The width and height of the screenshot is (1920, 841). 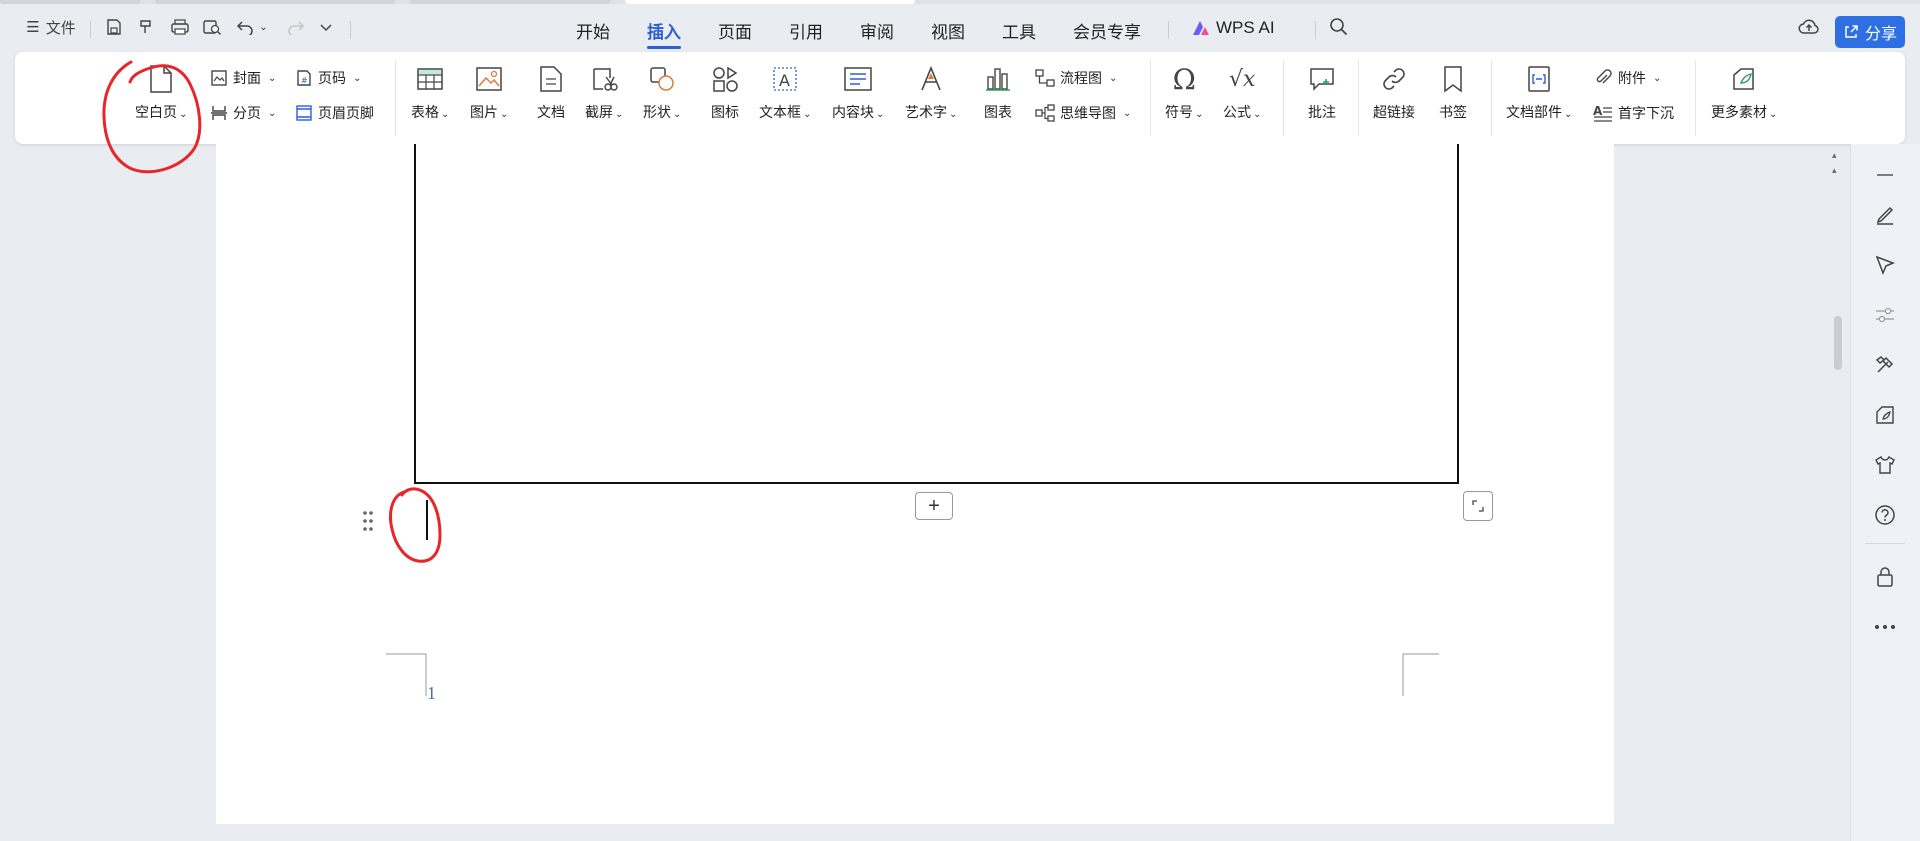 What do you see at coordinates (1453, 92) in the screenshot?
I see `bookmark-button: 书签` at bounding box center [1453, 92].